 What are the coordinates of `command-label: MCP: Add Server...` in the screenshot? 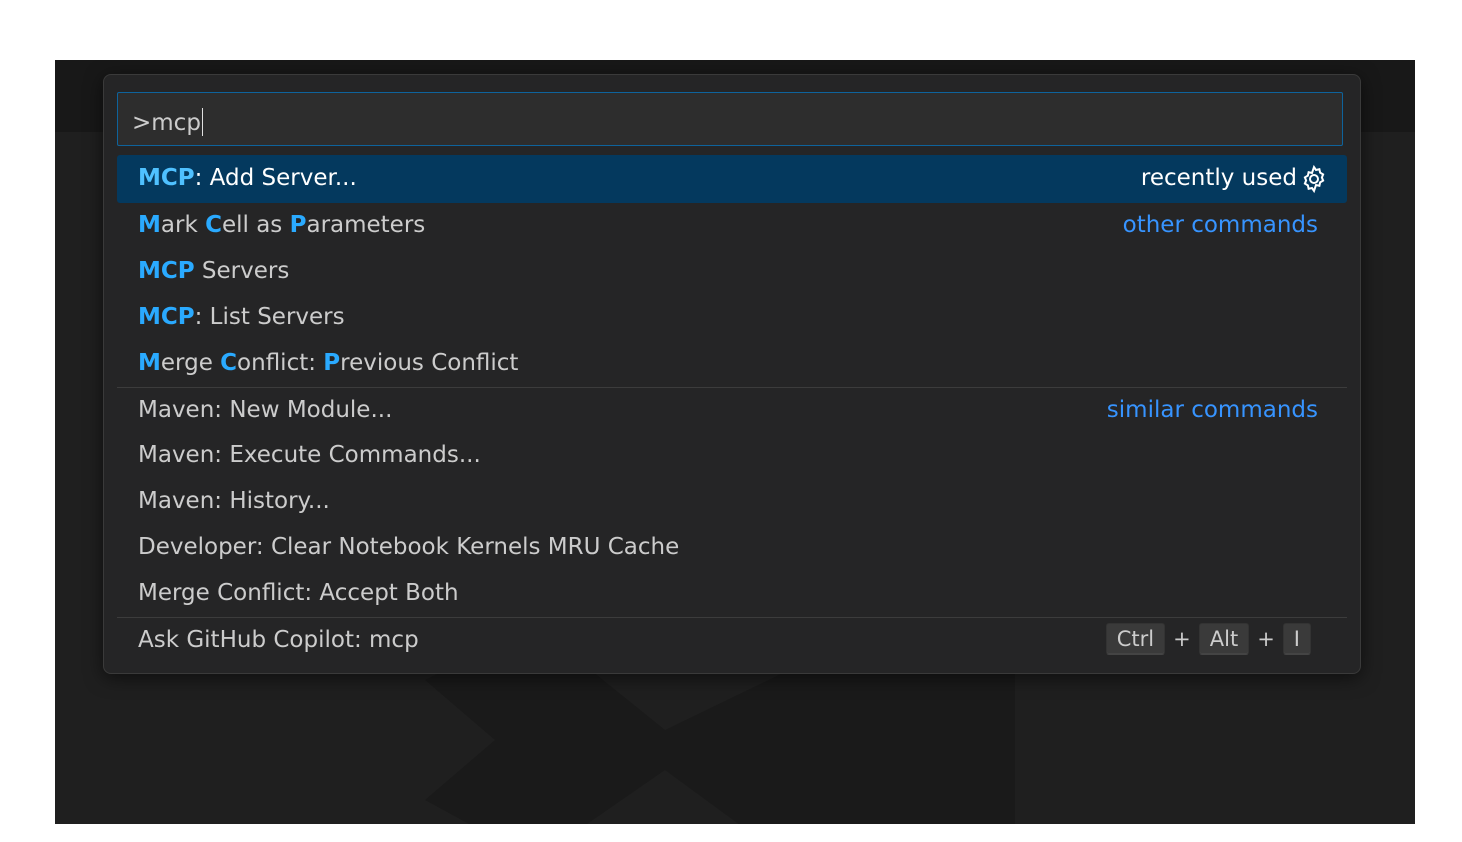 It's located at (247, 178).